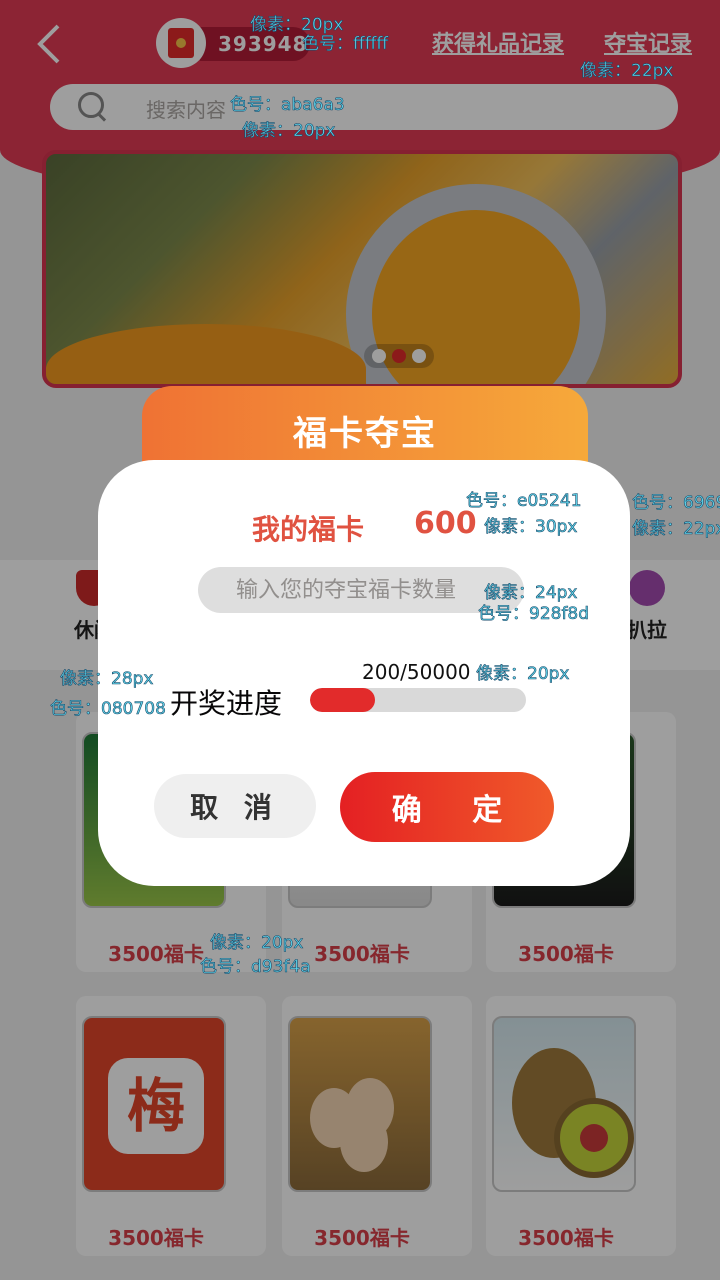 This screenshot has width=720, height=1280. Describe the element at coordinates (445, 523) in the screenshot. I see `my-card-count: 600` at that location.